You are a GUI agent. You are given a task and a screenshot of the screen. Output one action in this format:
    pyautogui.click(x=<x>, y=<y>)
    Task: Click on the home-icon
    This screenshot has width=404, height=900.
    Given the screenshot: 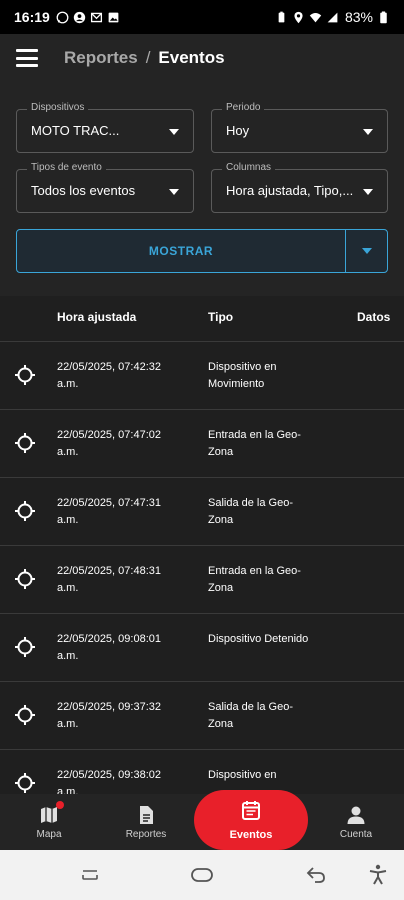 What is the action you would take?
    pyautogui.click(x=202, y=875)
    